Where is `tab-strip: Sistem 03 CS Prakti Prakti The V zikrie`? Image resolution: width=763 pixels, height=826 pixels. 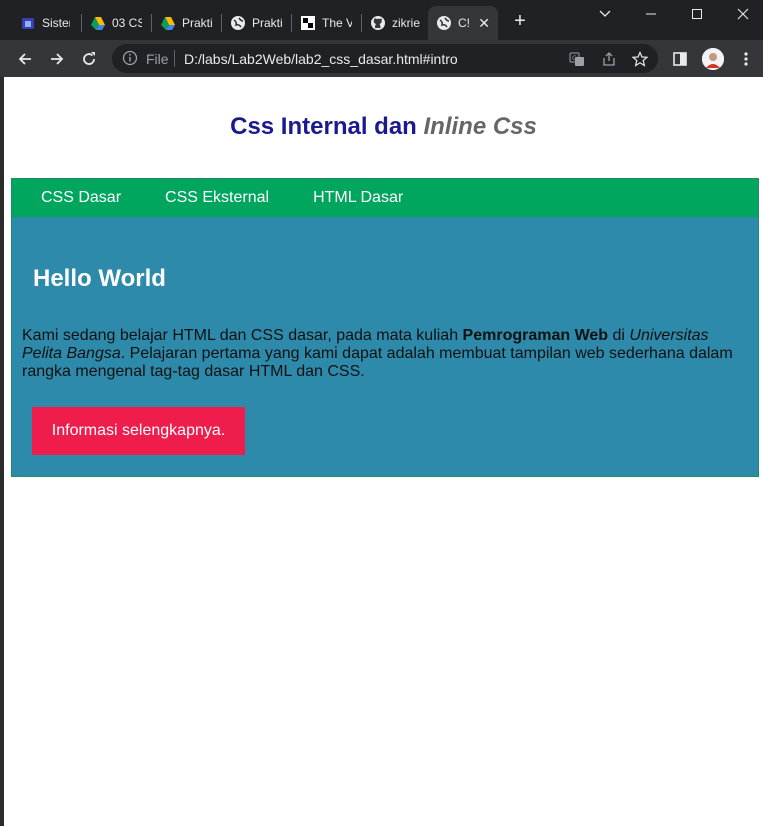 tab-strip: Sistem 03 CS Prakti Prakti The V zikrie is located at coordinates (381, 20).